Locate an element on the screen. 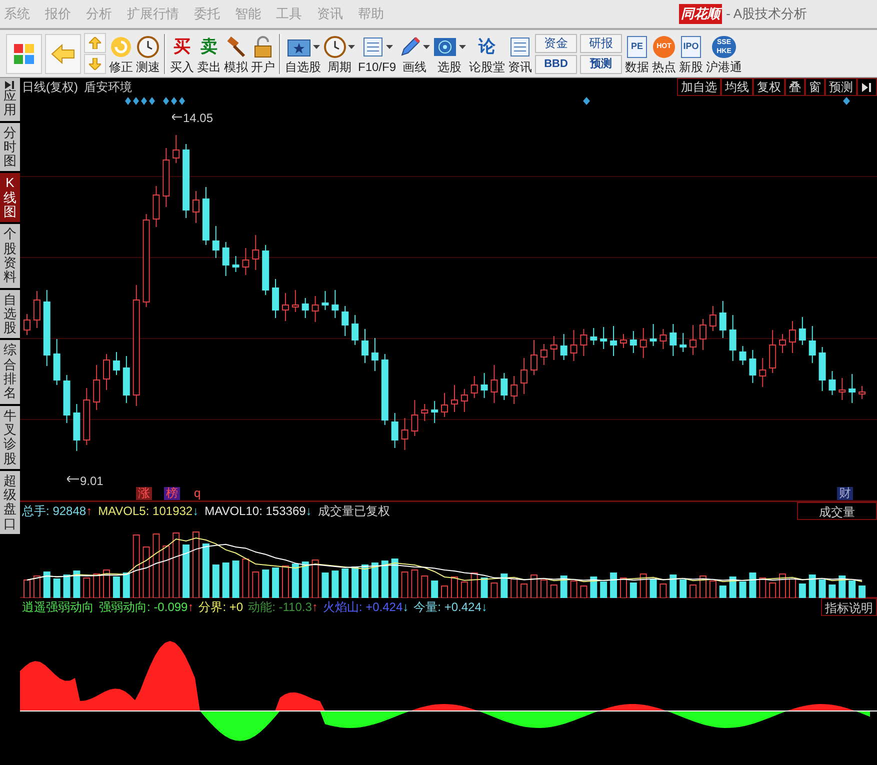 Image resolution: width=877 pixels, height=765 pixels. volume-reading: MAVOL5: 101932↓ is located at coordinates (148, 511).